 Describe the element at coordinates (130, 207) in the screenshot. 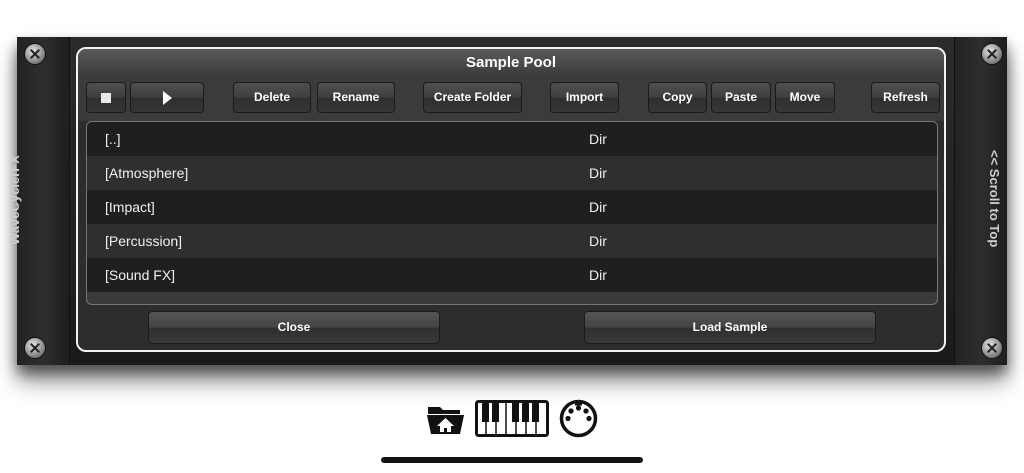

I see `item-name: [Impact]` at that location.